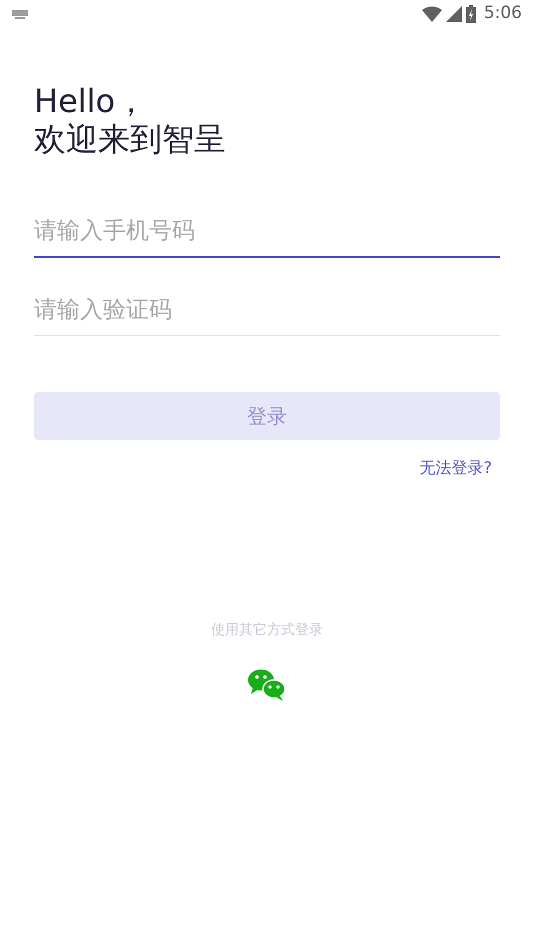 This screenshot has width=534, height=950. I want to click on keyboard-icon, so click(20, 14).